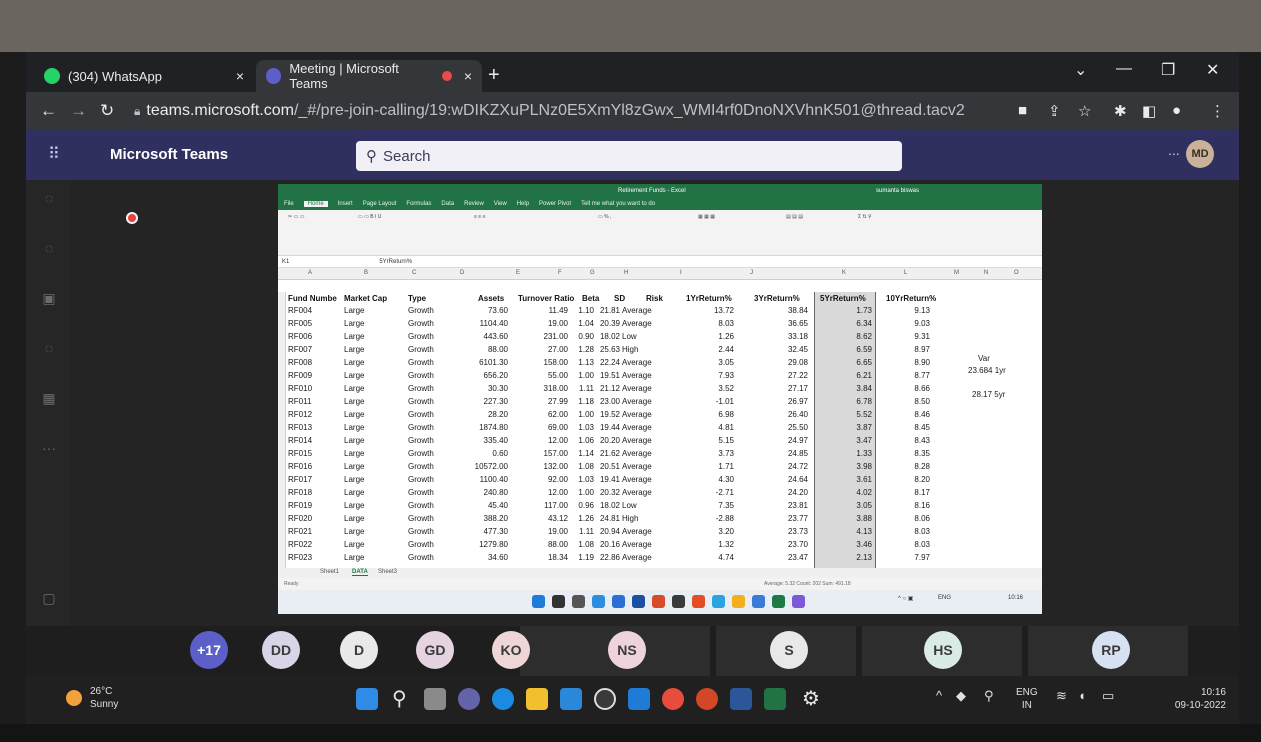 The image size is (1261, 742). Describe the element at coordinates (462, 273) in the screenshot. I see `col-header: D` at that location.